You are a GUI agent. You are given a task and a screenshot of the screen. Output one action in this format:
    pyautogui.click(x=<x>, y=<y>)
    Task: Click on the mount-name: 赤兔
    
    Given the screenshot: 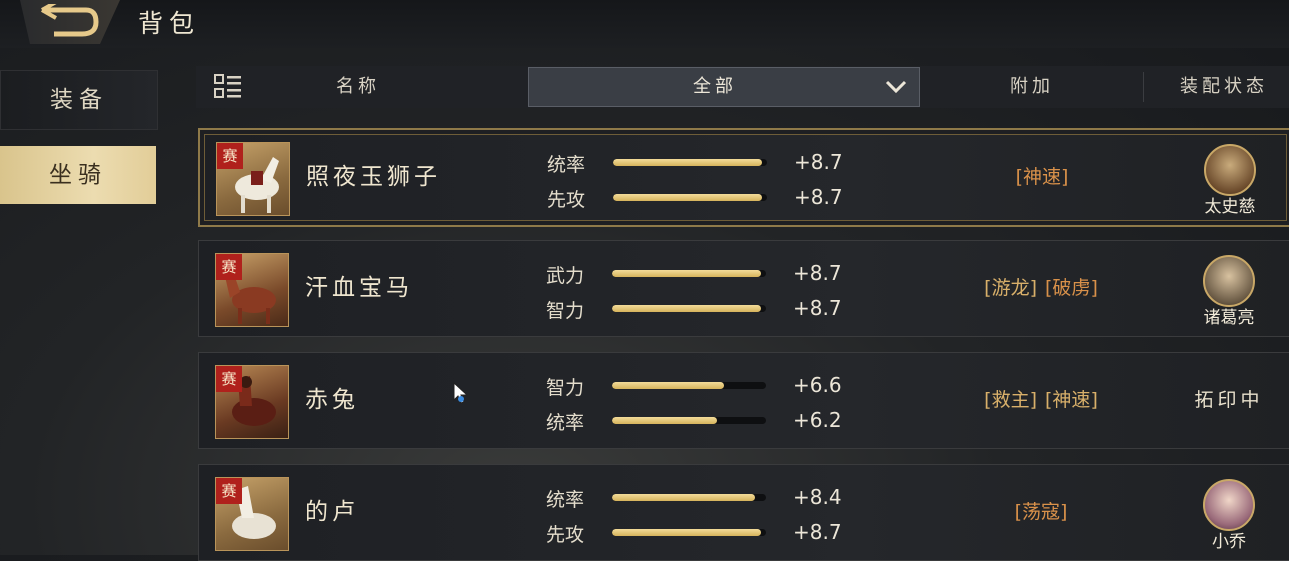 What is the action you would take?
    pyautogui.click(x=332, y=400)
    